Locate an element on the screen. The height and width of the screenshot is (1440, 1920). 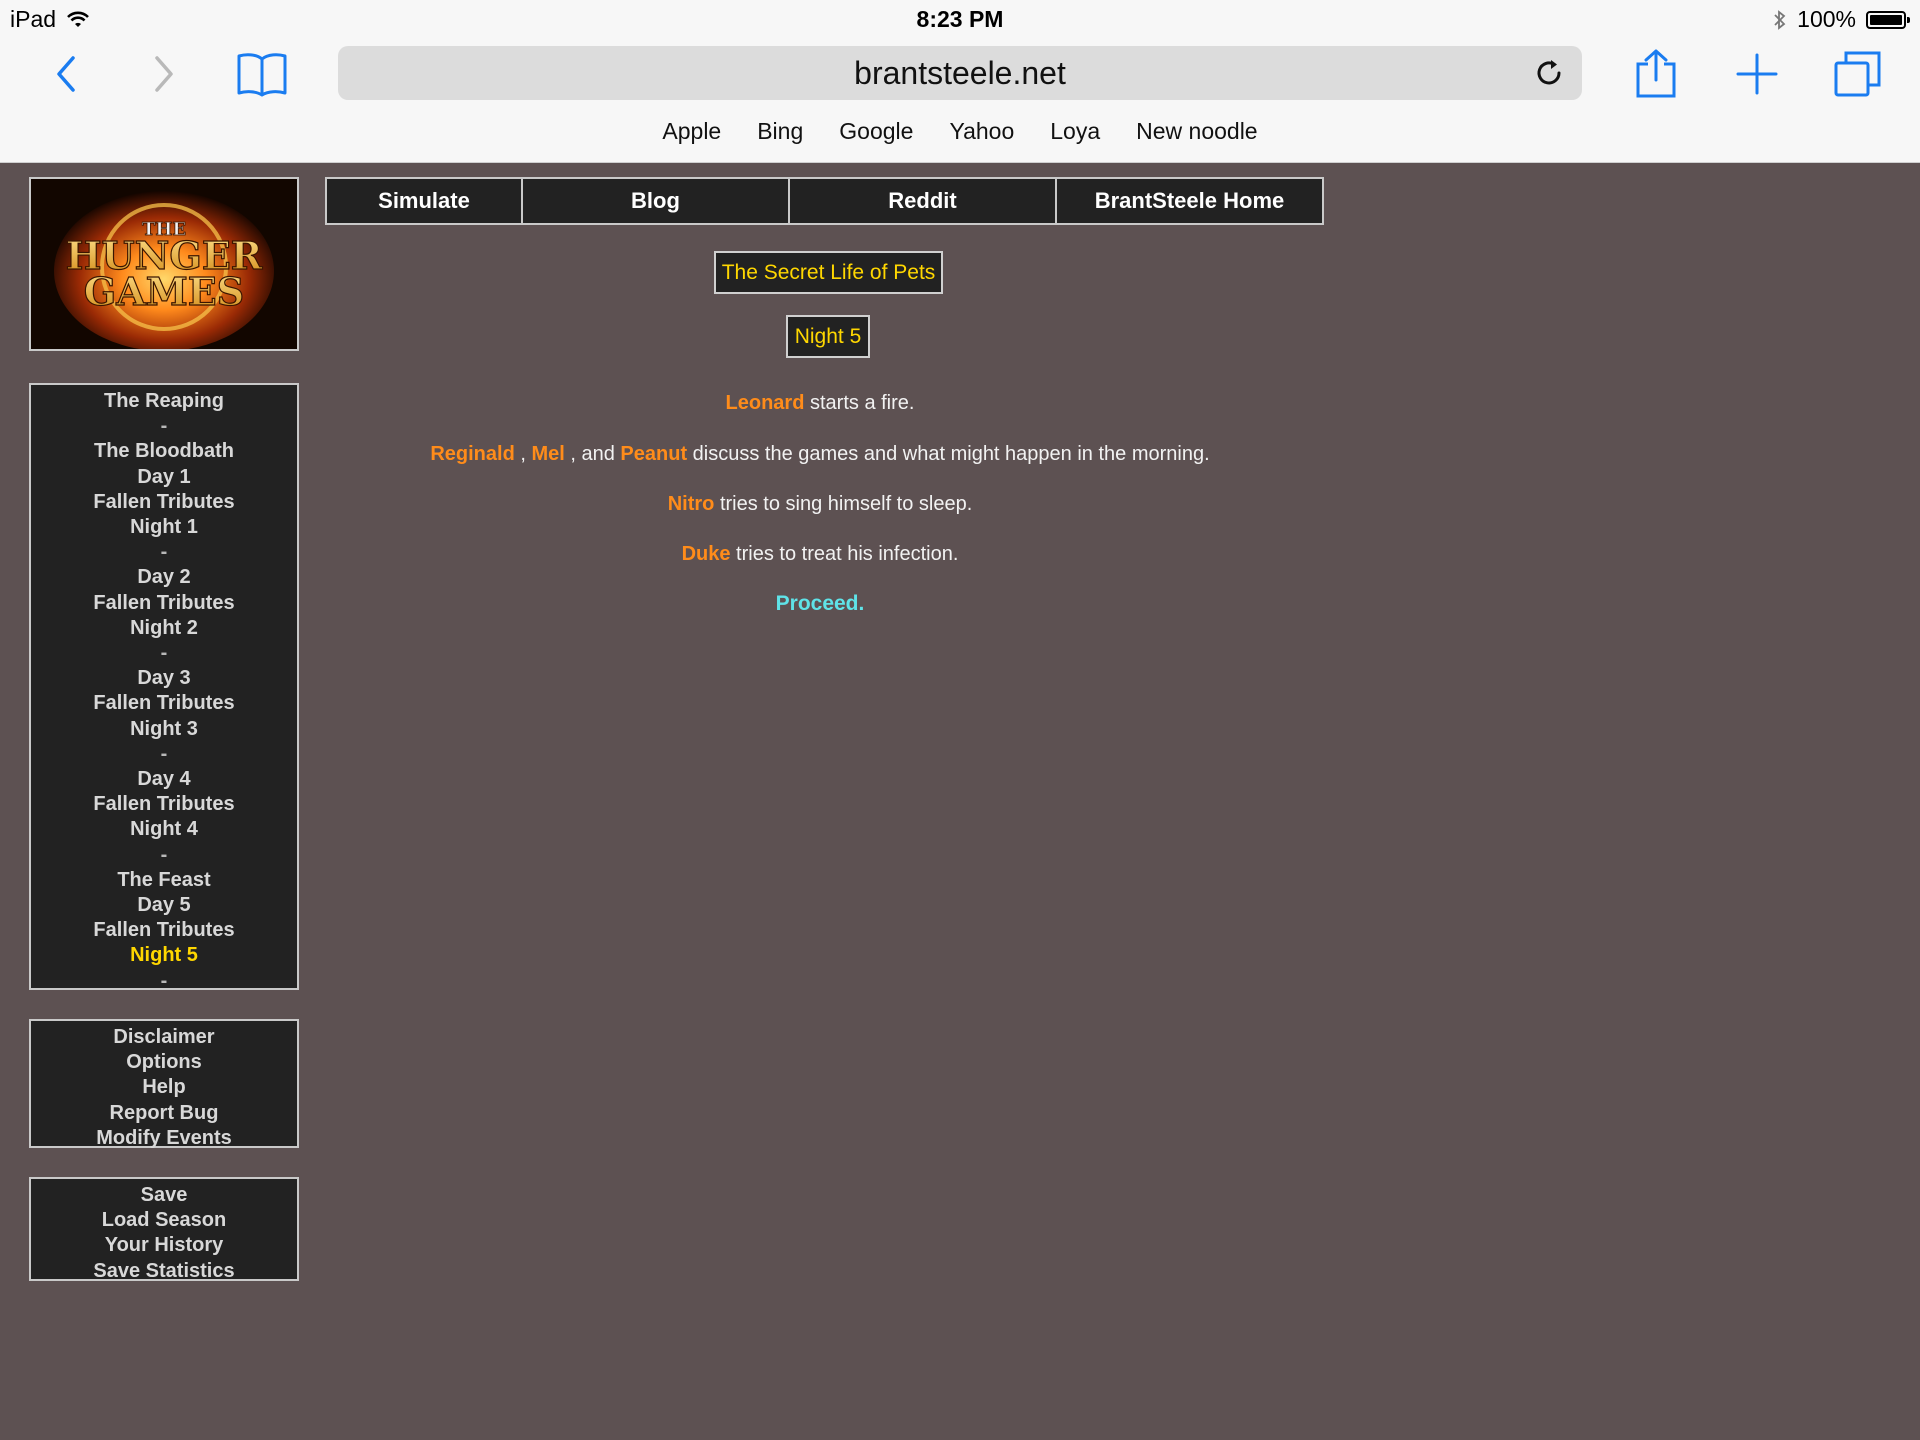
tribute-name: Reginald is located at coordinates (472, 454).